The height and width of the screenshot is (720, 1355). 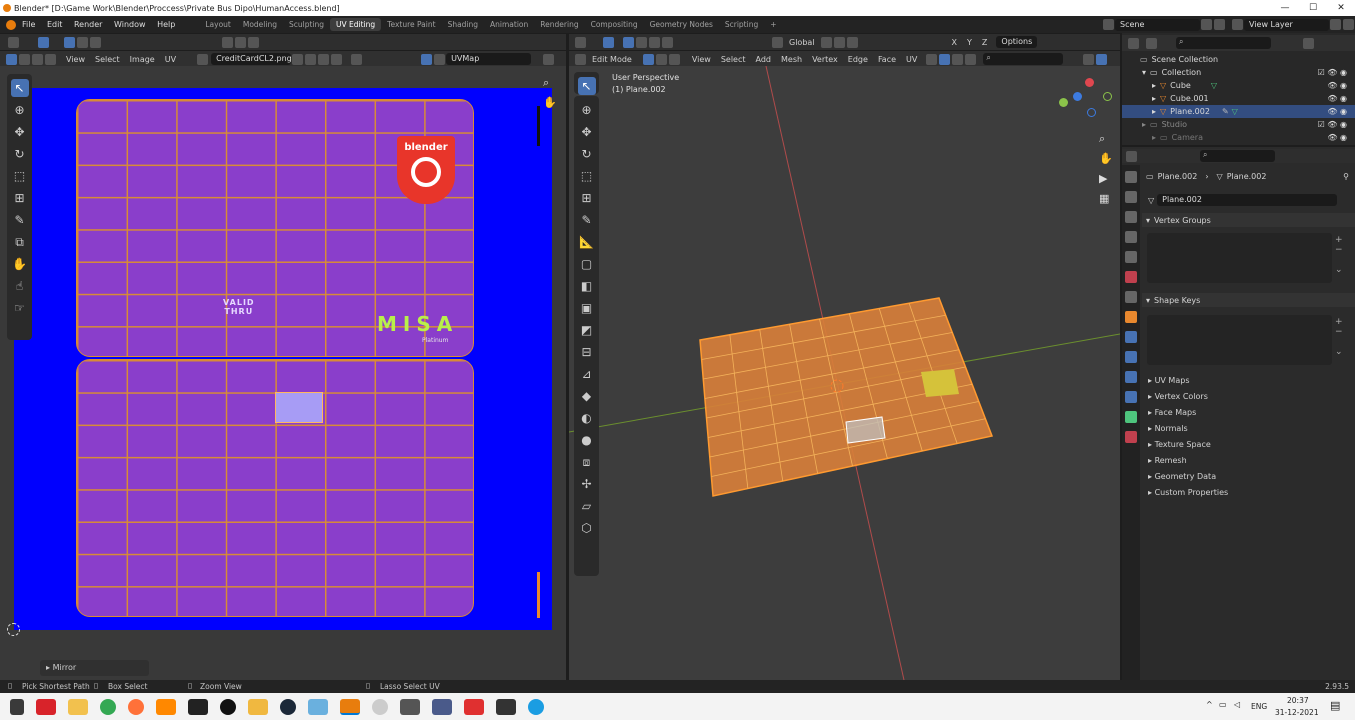 I want to click on camera-visibility-icons: 👁 ◉, so click(x=1337, y=137).